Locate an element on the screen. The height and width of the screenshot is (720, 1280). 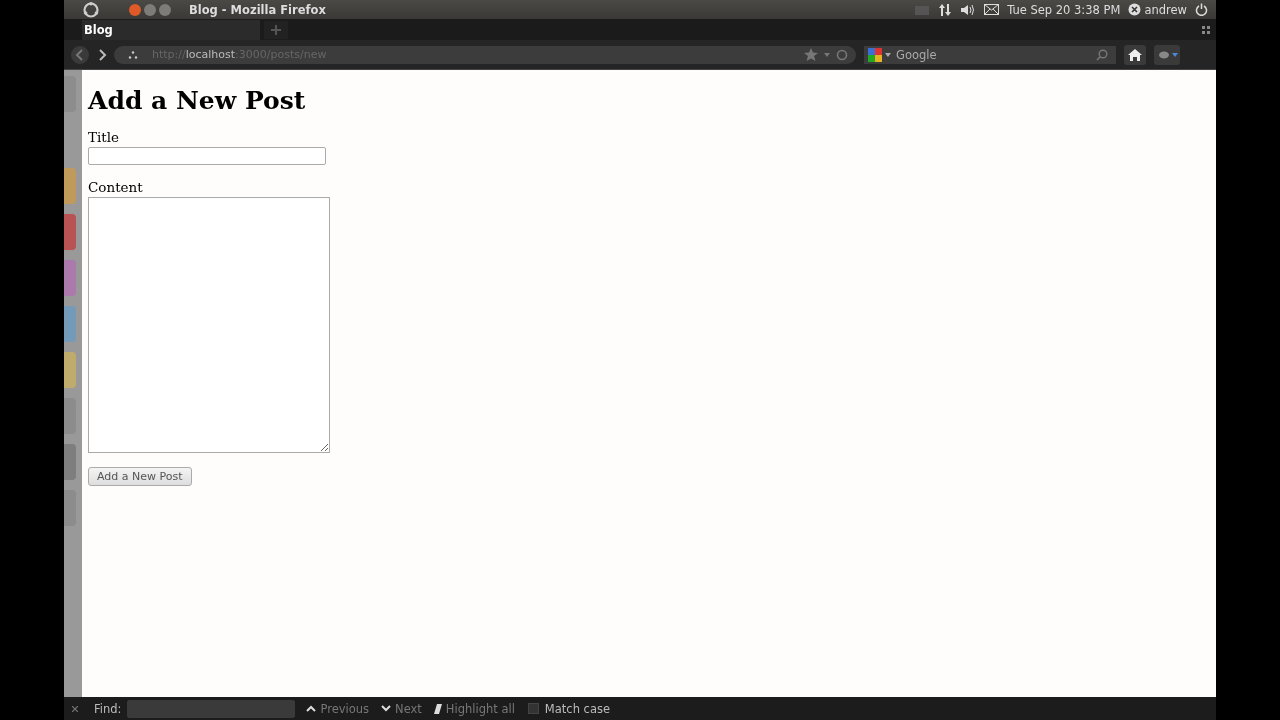
search-engine-icon is located at coordinates (875, 54).